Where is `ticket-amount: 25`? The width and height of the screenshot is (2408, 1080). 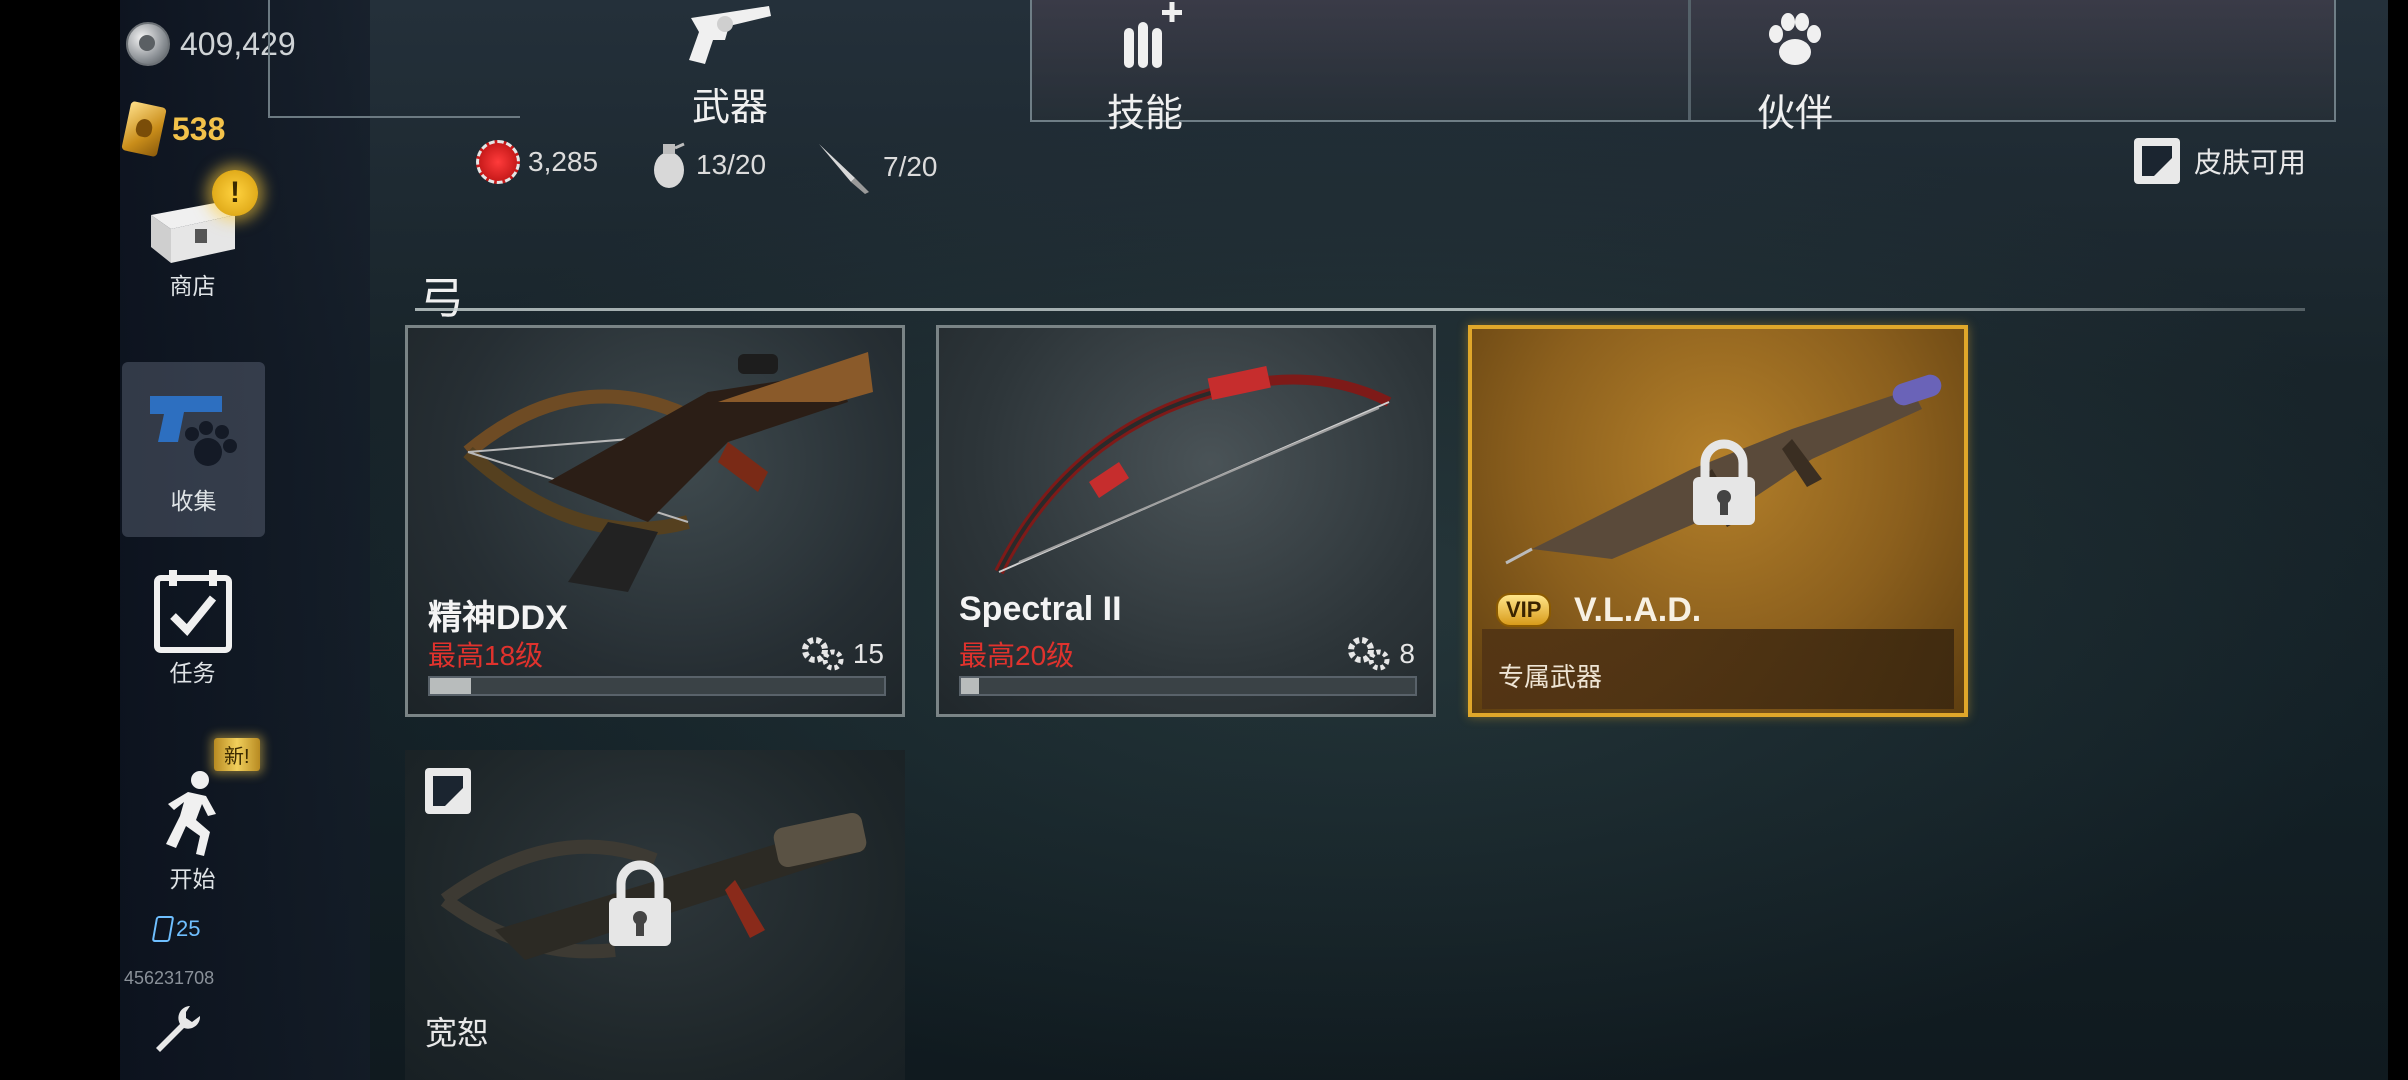
ticket-amount: 25 is located at coordinates (188, 928).